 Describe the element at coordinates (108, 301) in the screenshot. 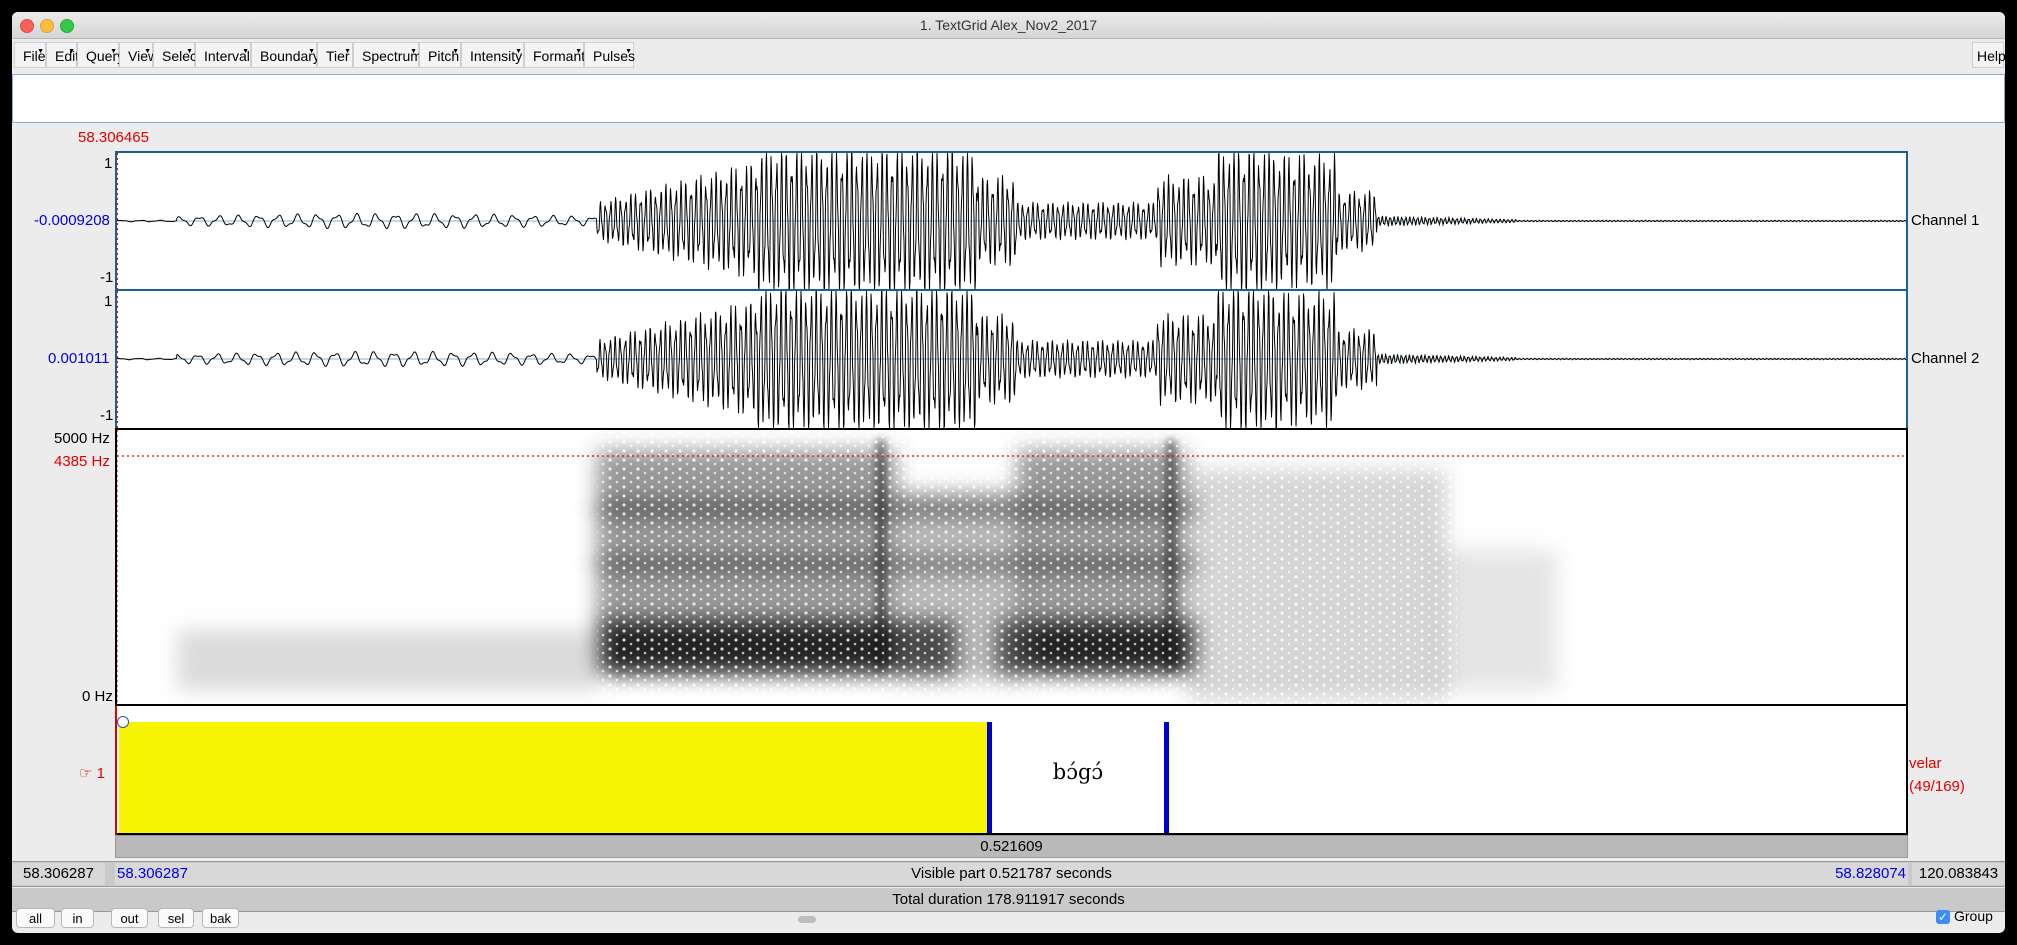

I see `channel2-ymax: 1` at that location.